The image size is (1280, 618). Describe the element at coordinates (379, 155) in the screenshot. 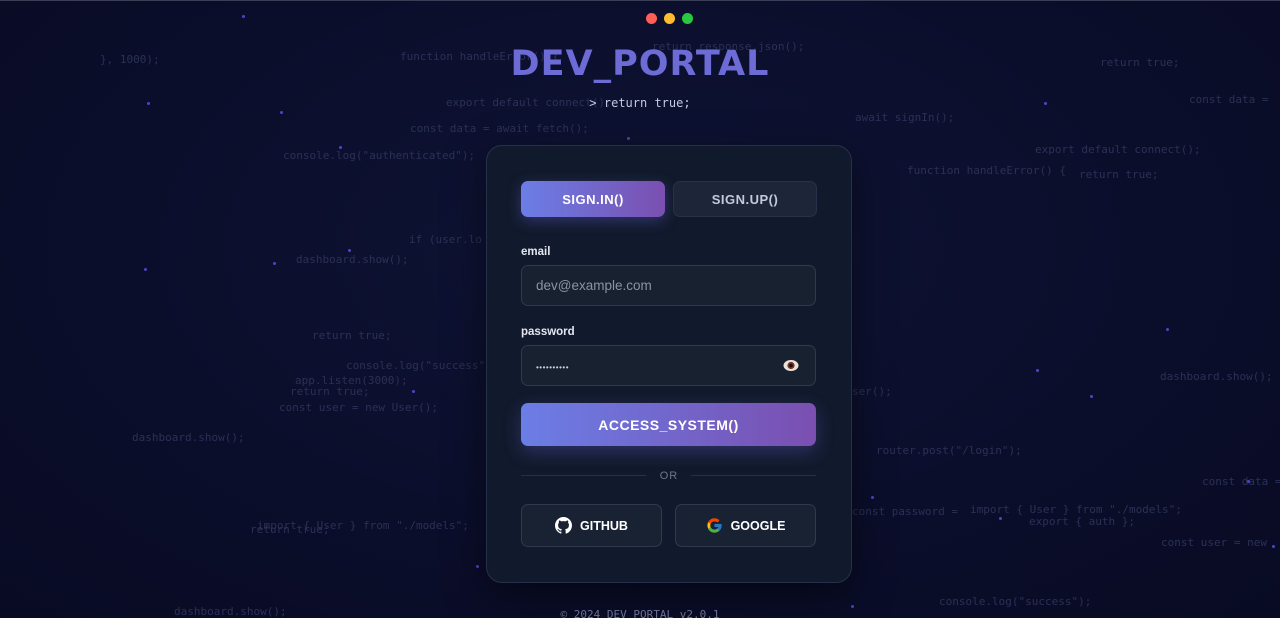

I see `bg-code-line: console.log("authenticated");` at that location.